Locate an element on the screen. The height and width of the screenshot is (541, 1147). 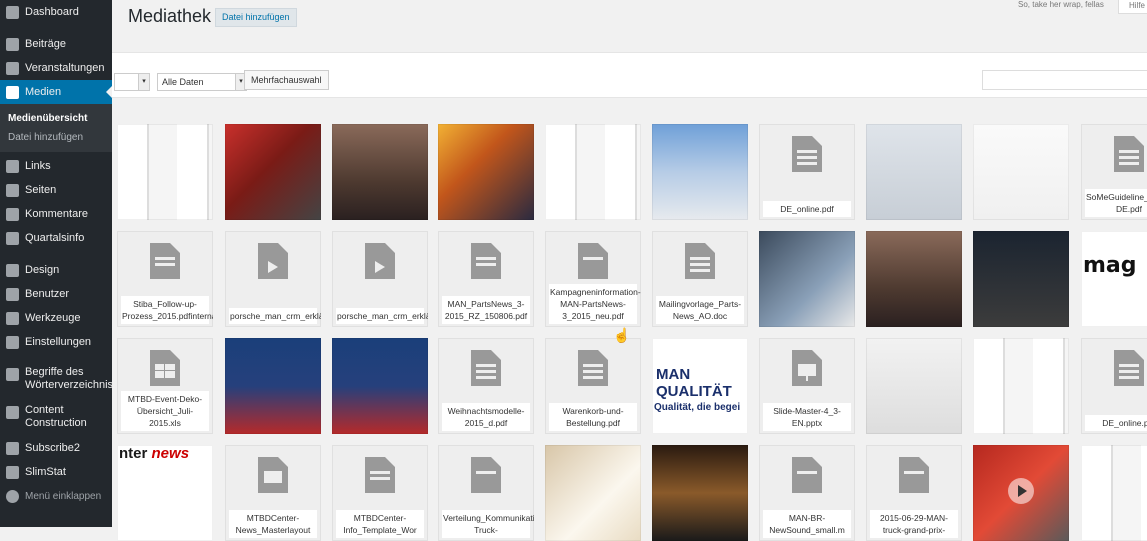
mail-icon is located at coordinates (12, 448).